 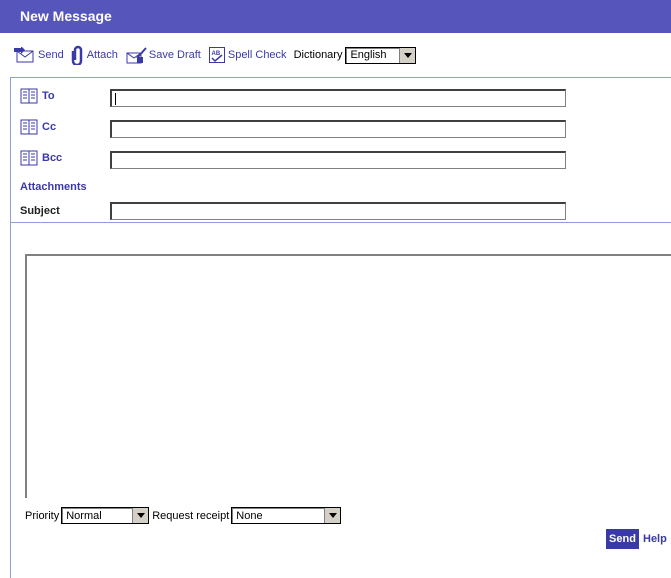 I want to click on header-divider, so click(x=340, y=222).